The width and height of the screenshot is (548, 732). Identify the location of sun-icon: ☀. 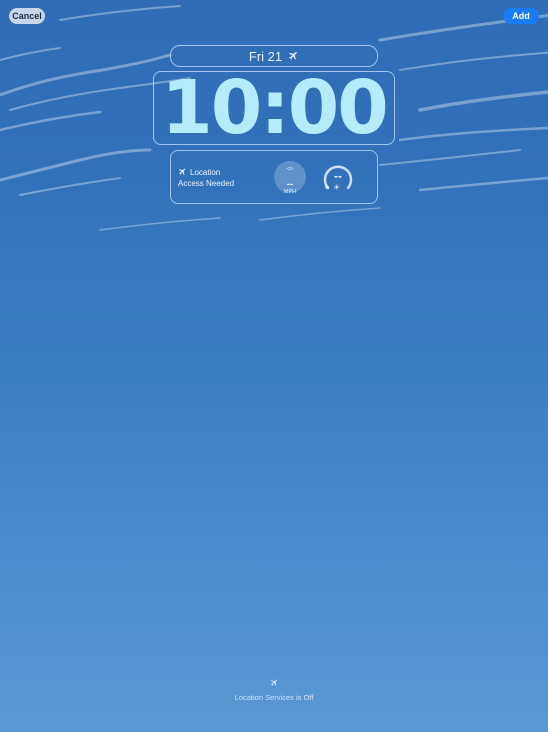
(337, 187).